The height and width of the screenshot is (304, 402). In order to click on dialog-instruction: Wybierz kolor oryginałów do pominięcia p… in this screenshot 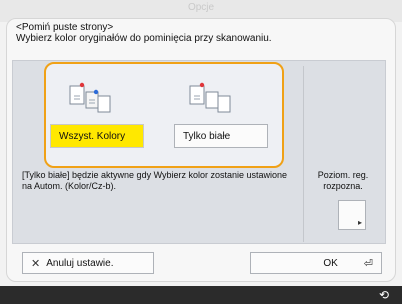, I will do `click(144, 38)`.